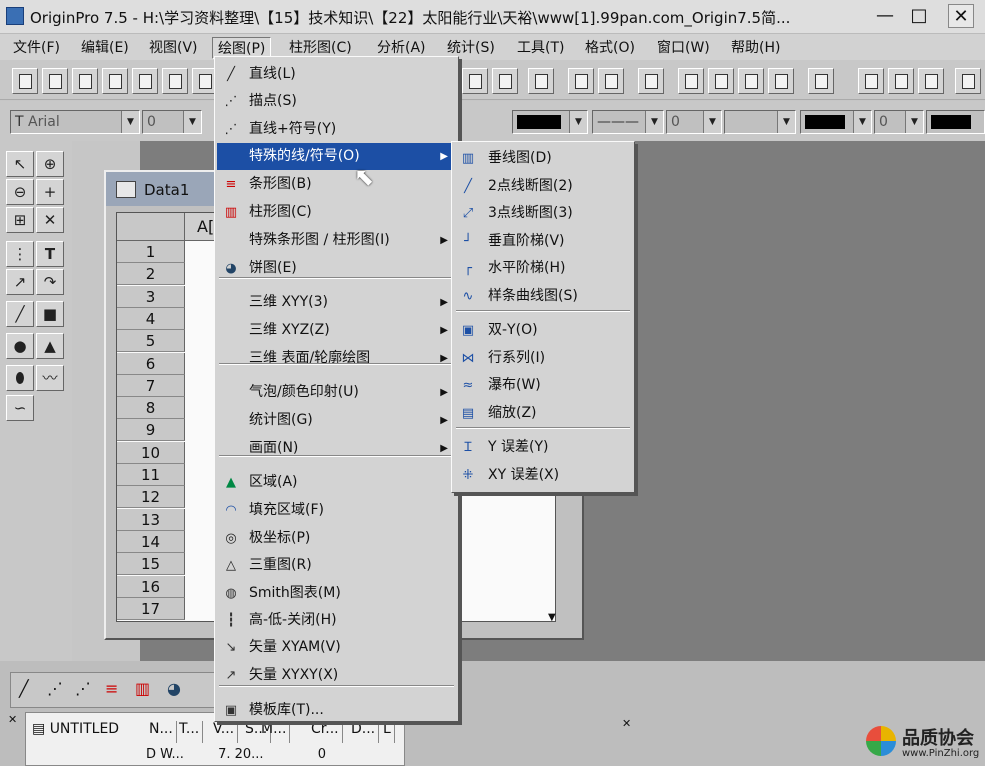  I want to click on row-header: 3, so click(151, 296).